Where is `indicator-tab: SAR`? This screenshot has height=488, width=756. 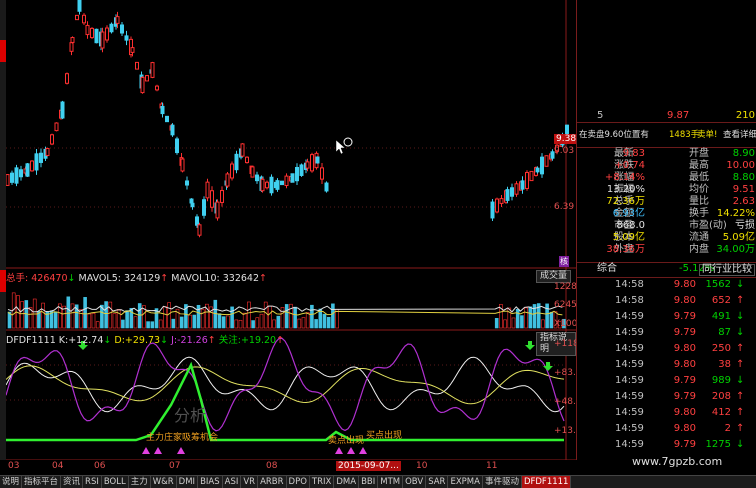
indicator-tab: SAR is located at coordinates (437, 482).